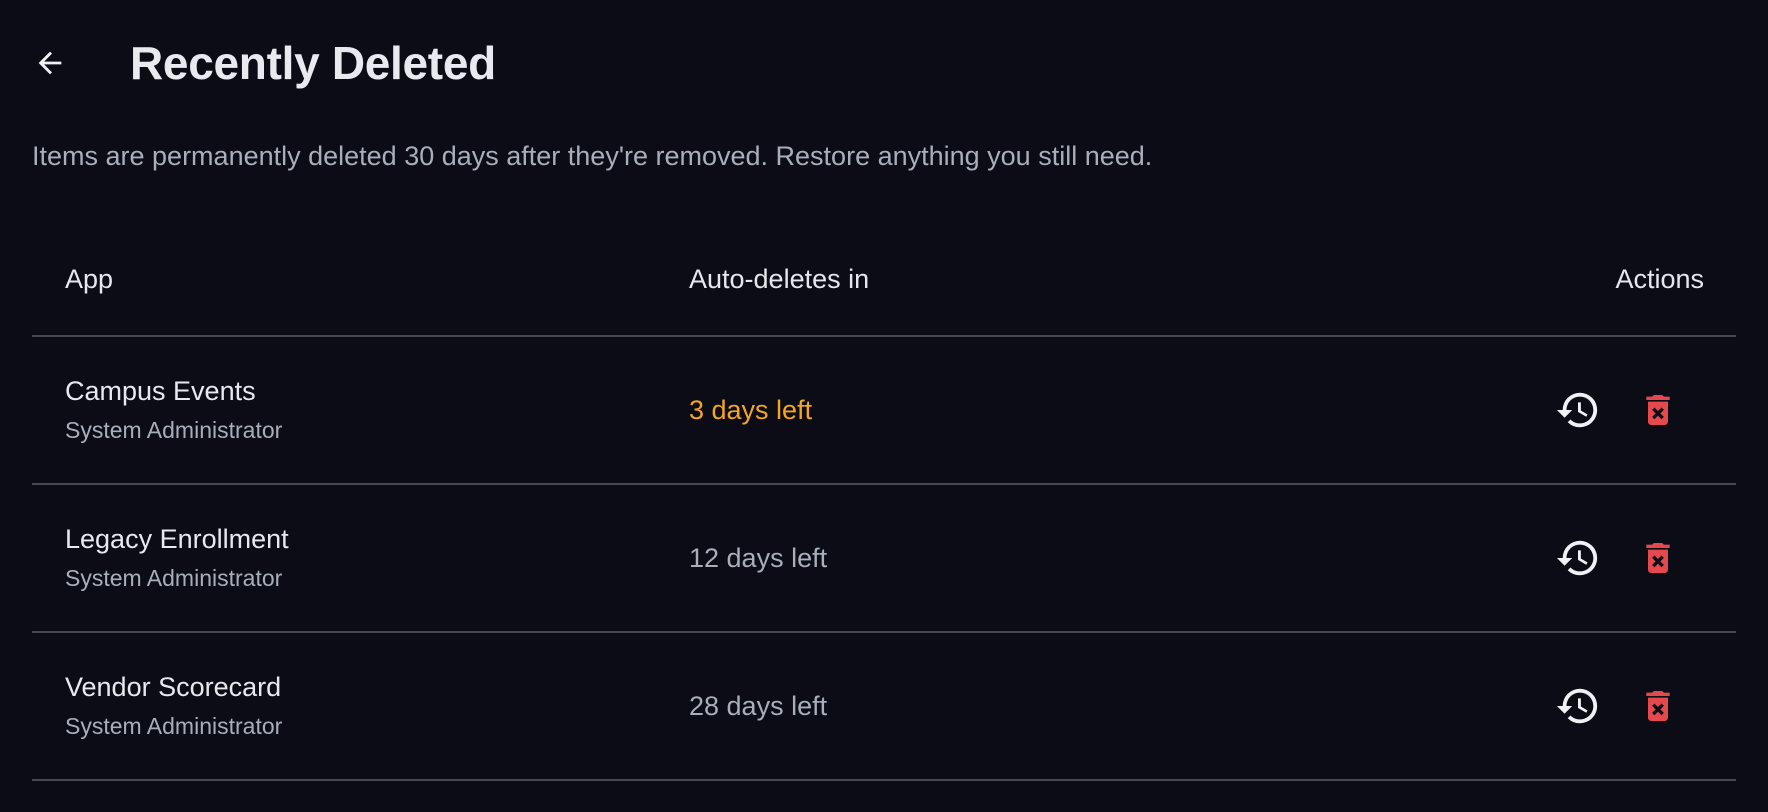 The width and height of the screenshot is (1768, 812). I want to click on column-header-auto-deletes: Auto-deletes in, so click(779, 279).